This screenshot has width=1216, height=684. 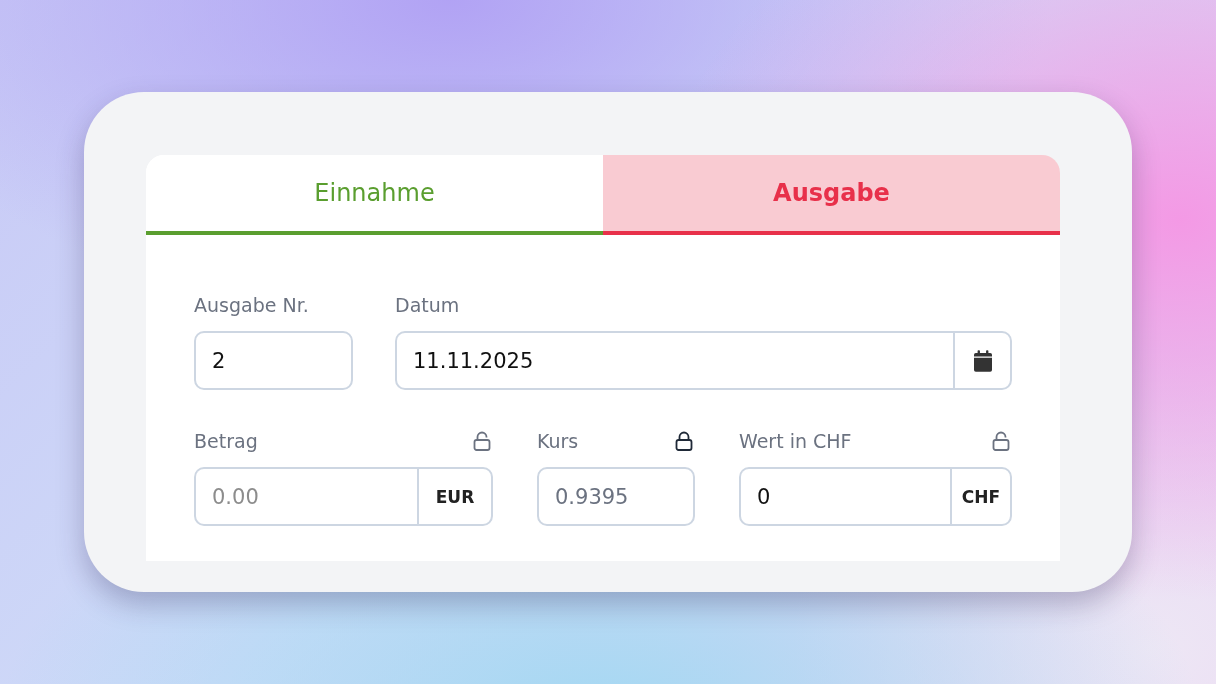 I want to click on calendar-icon, so click(x=982, y=360).